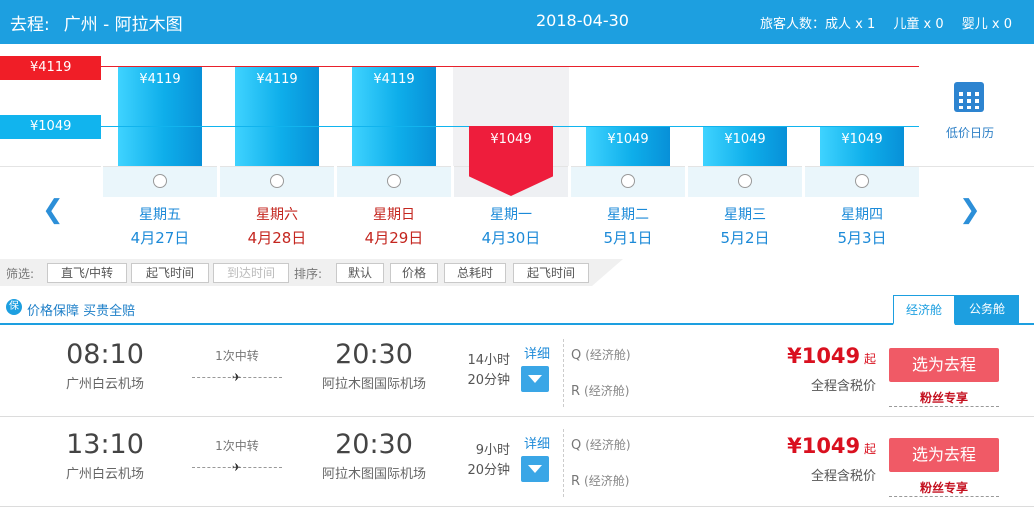 The image size is (1034, 509). I want to click on calendar-day: ¥4119 星期六 4月28日, so click(277, 150).